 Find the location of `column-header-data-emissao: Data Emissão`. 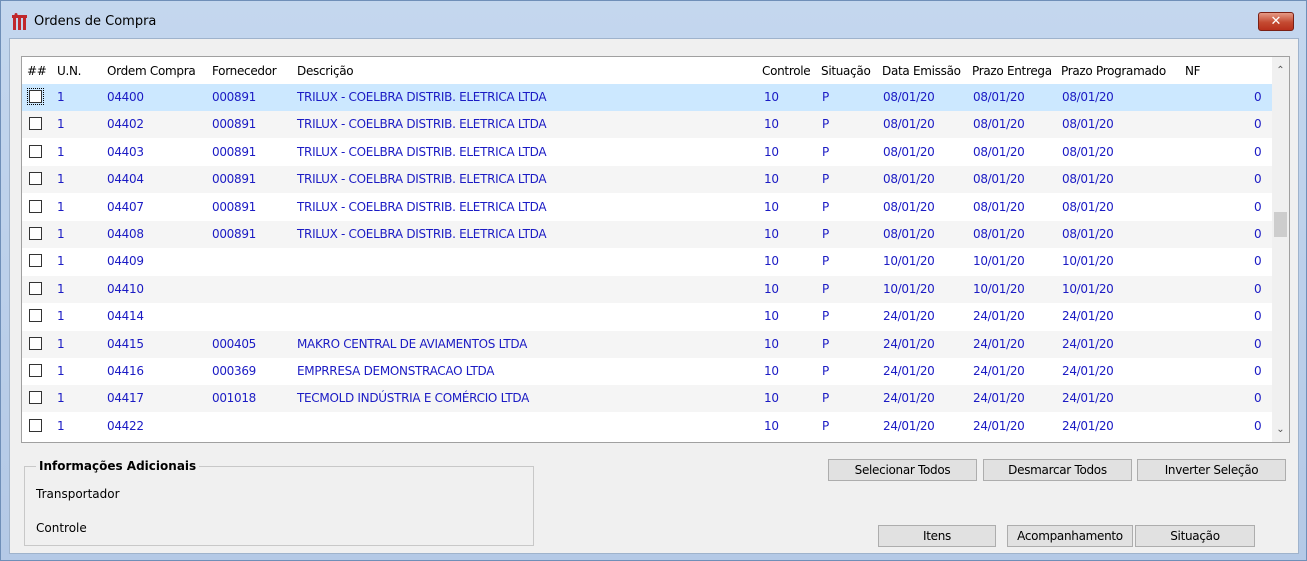

column-header-data-emissao: Data Emissão is located at coordinates (921, 71).